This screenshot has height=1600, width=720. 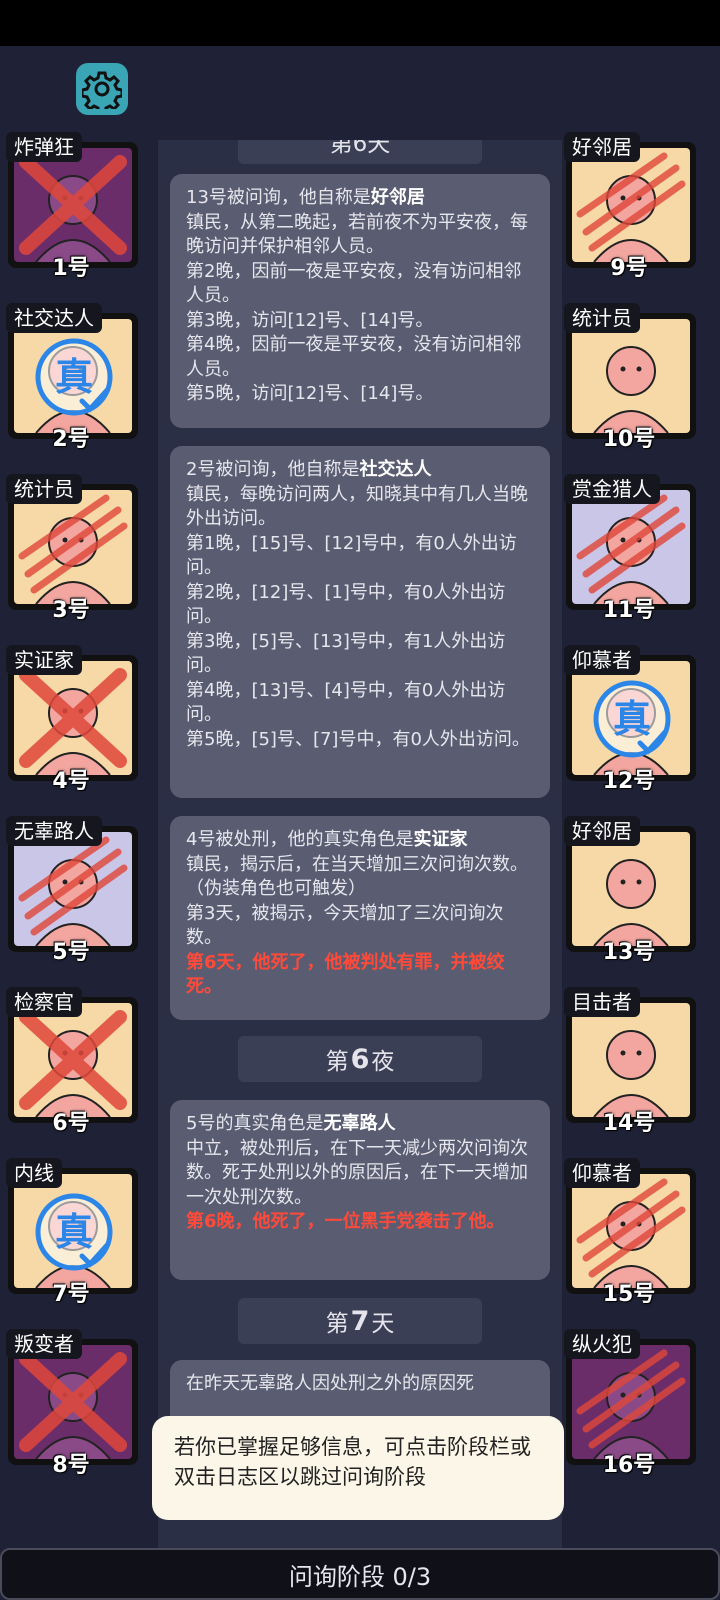 I want to click on role-label: 内线, so click(x=34, y=1173).